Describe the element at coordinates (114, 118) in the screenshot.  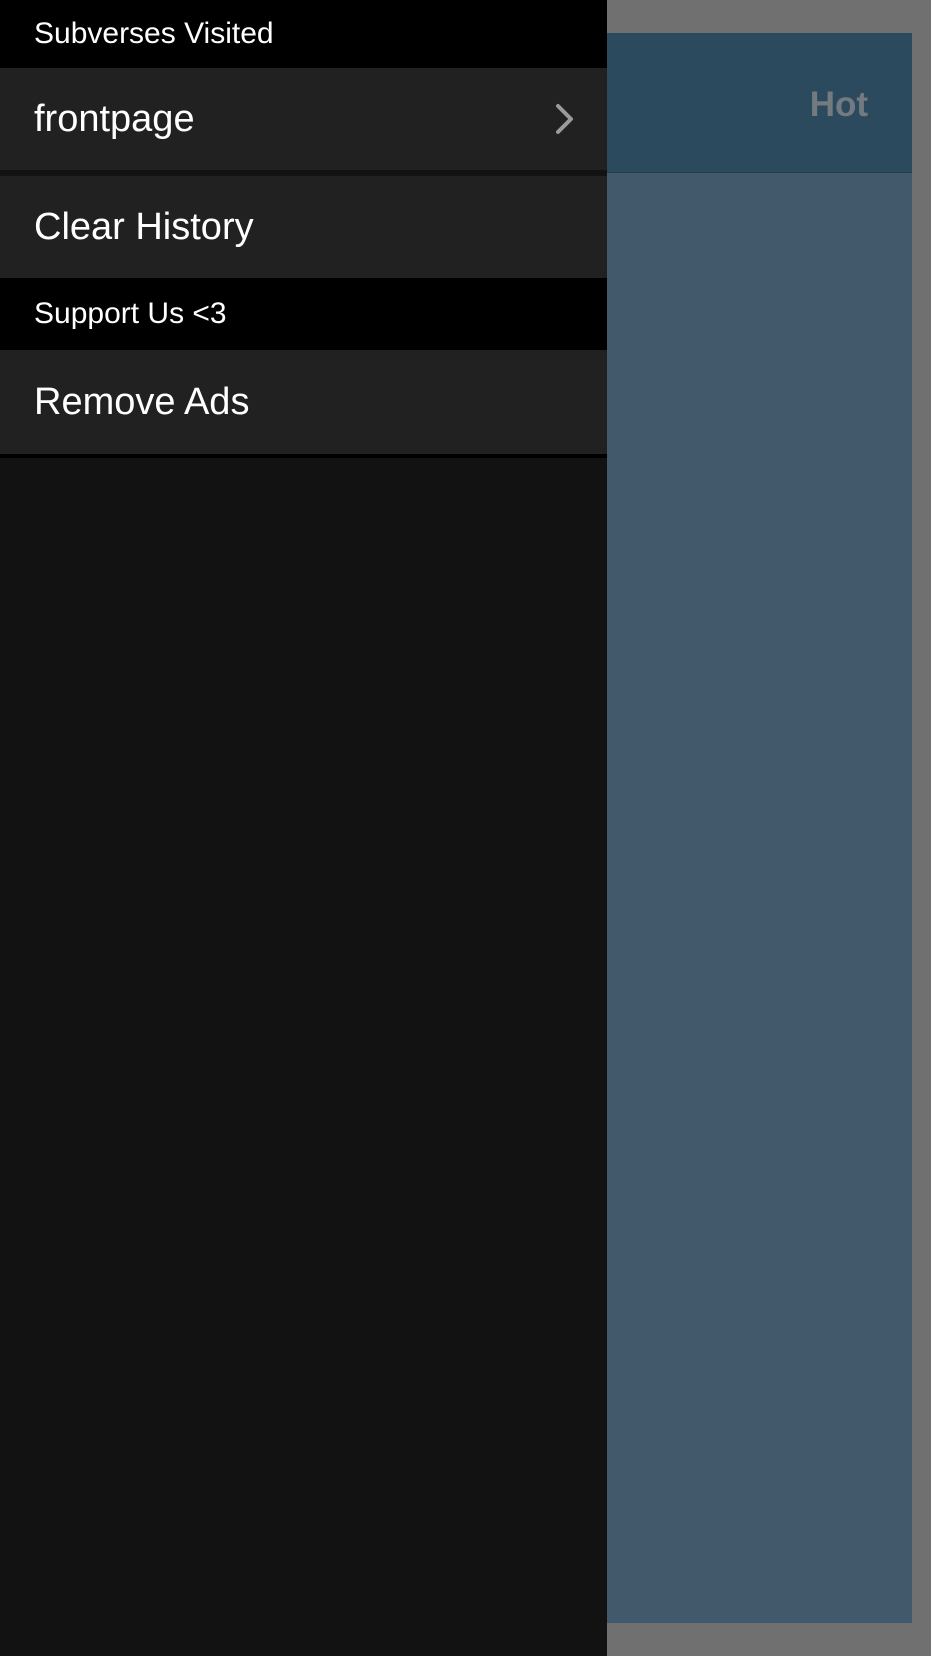
I see `subverse-item-label: frontpage` at that location.